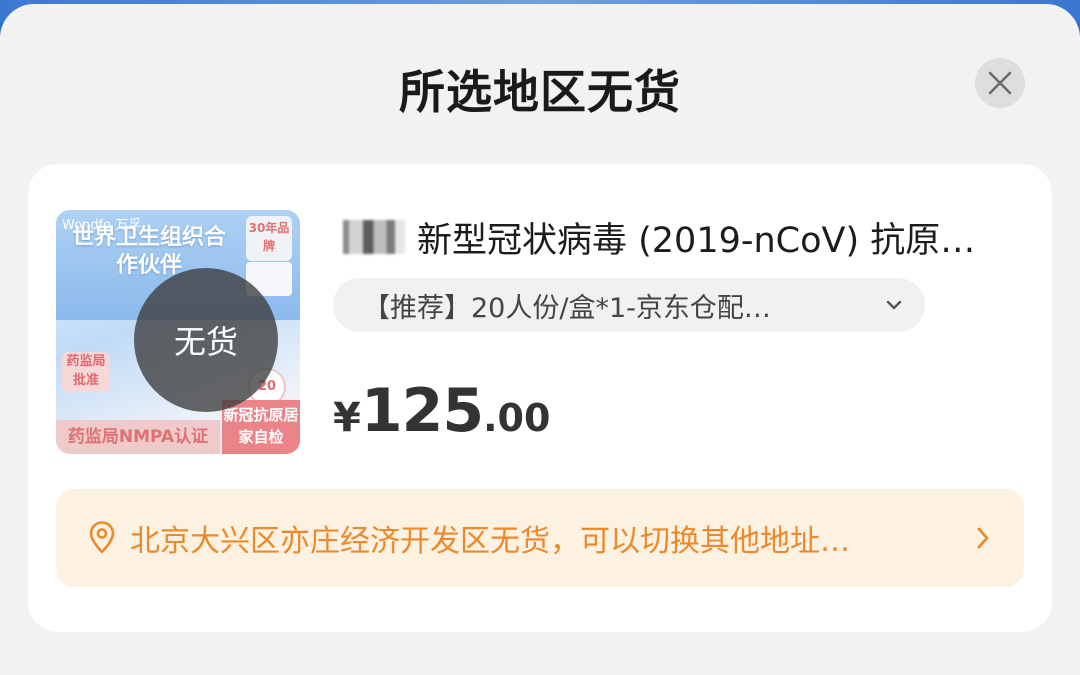 This screenshot has width=1080, height=675. Describe the element at coordinates (540, 92) in the screenshot. I see `modal-title: 所选地区无货` at that location.